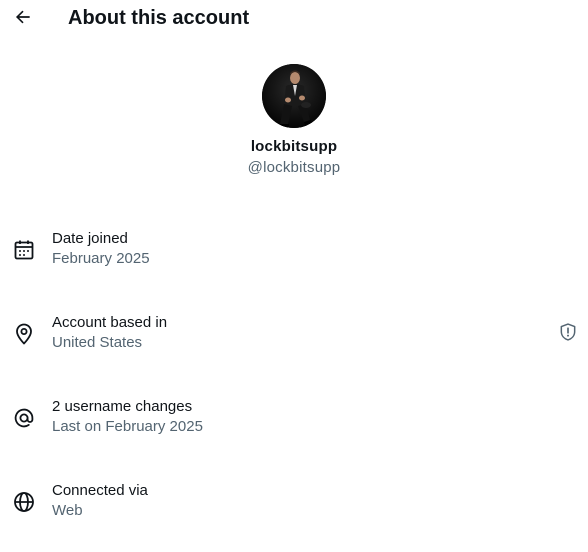  Describe the element at coordinates (122, 406) in the screenshot. I see `username-changes-label: 2 username changes` at that location.